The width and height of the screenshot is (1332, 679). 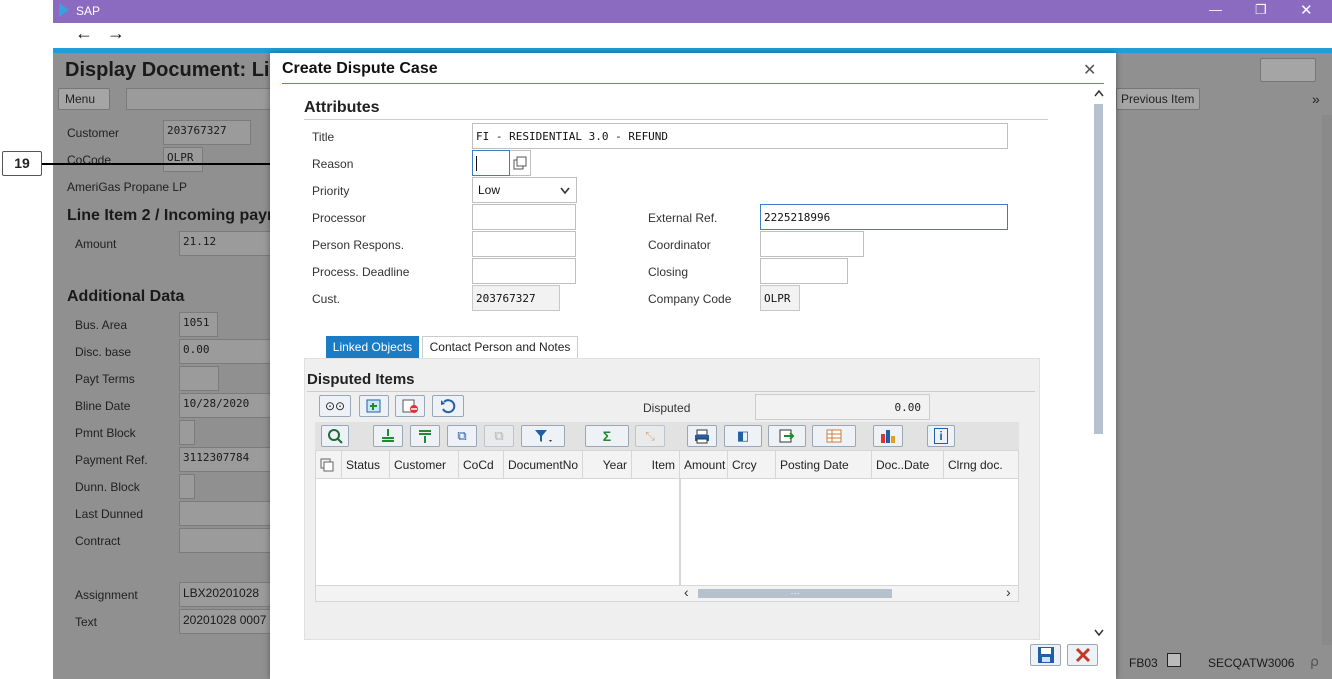 What do you see at coordinates (1251, 663) in the screenshot?
I see `status-server: SECQATW3006` at bounding box center [1251, 663].